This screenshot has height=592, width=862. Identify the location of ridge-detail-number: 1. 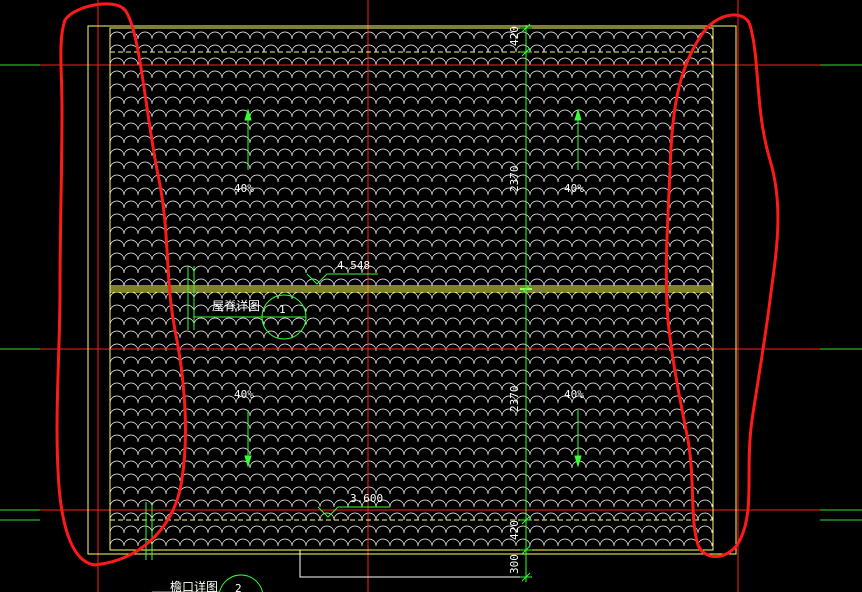
(282, 309).